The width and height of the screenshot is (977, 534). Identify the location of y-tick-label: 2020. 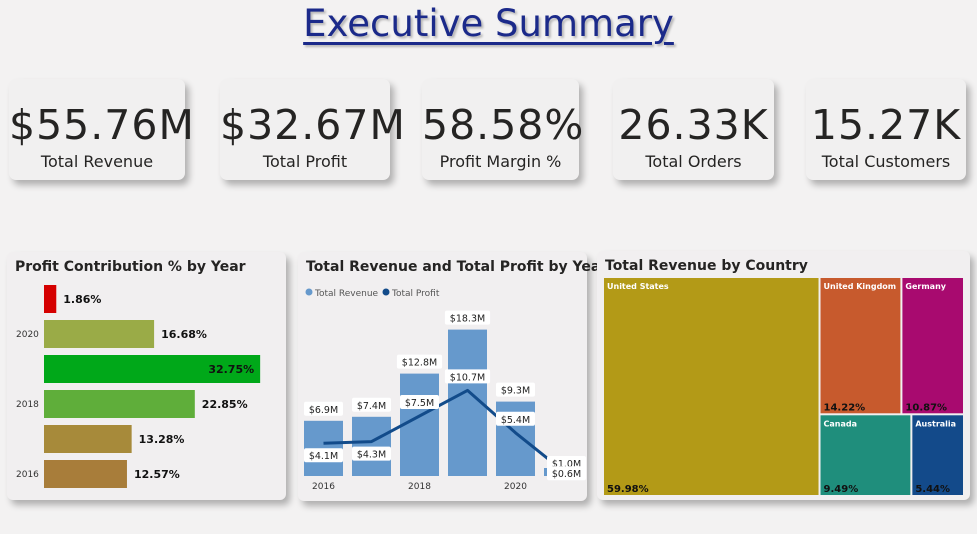
(27, 335).